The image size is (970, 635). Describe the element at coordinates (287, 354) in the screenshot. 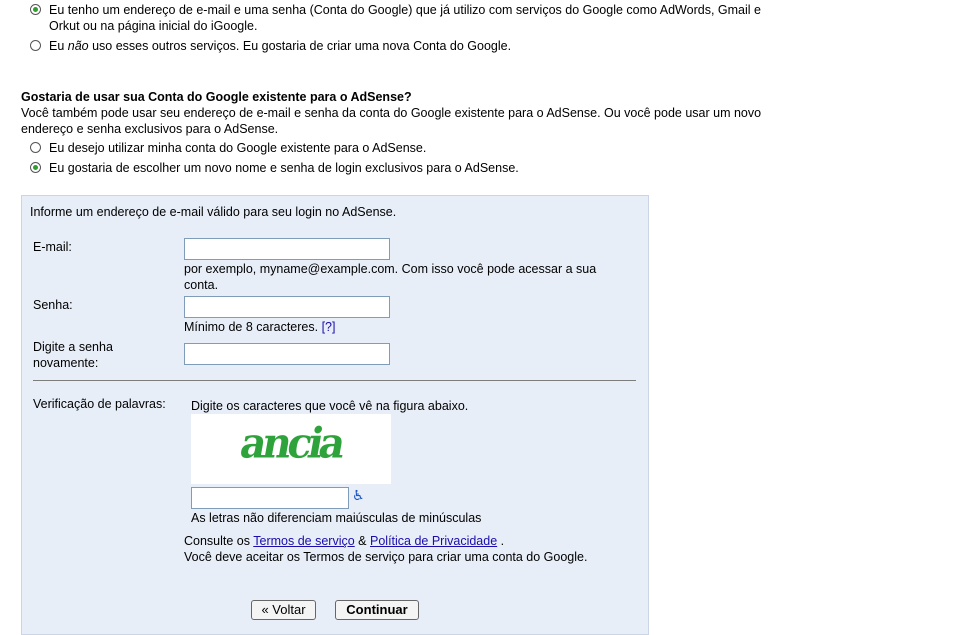

I see `confirm-password-field` at that location.